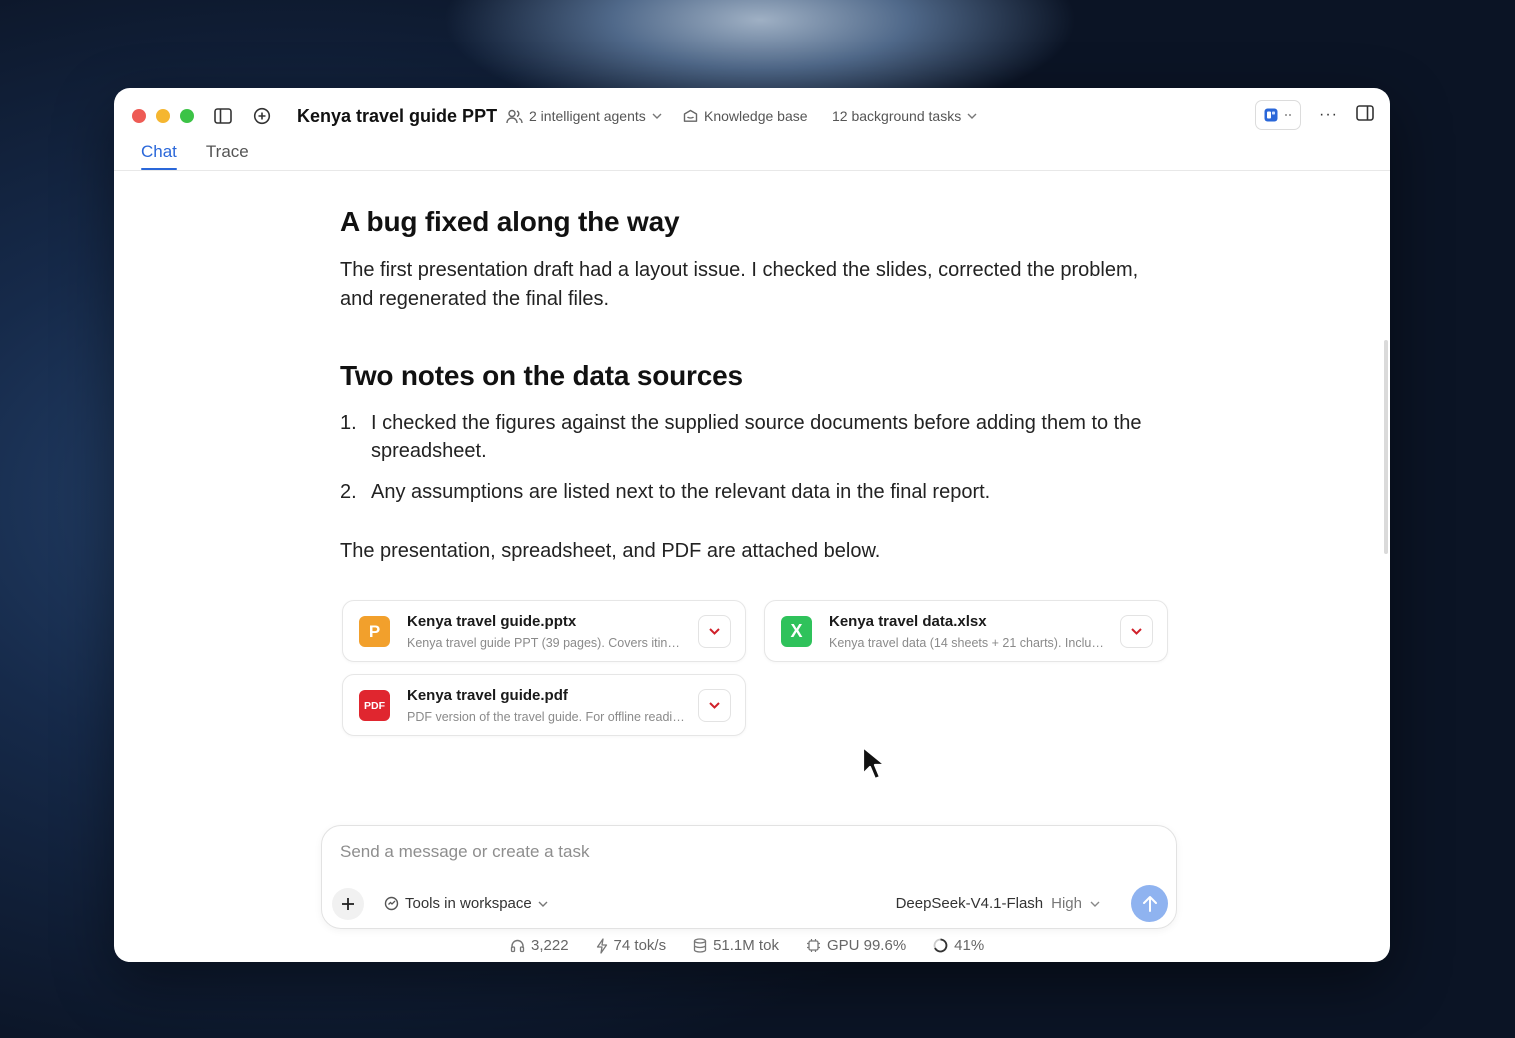 The width and height of the screenshot is (1515, 1038). I want to click on arrow-up-icon, so click(1149, 903).